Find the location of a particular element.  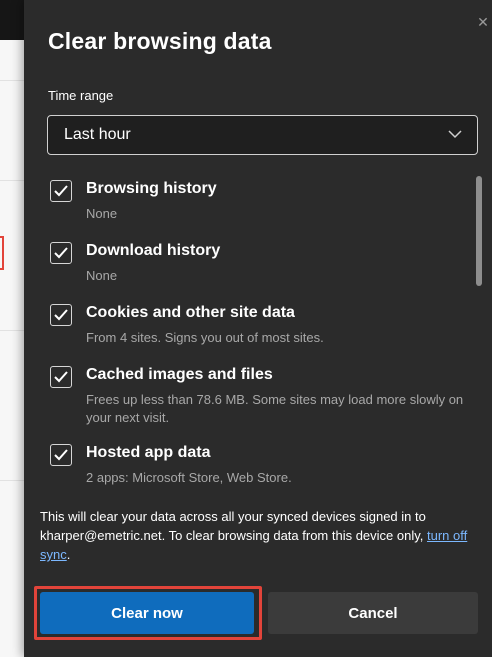

cookies-checkbox is located at coordinates (61, 315).